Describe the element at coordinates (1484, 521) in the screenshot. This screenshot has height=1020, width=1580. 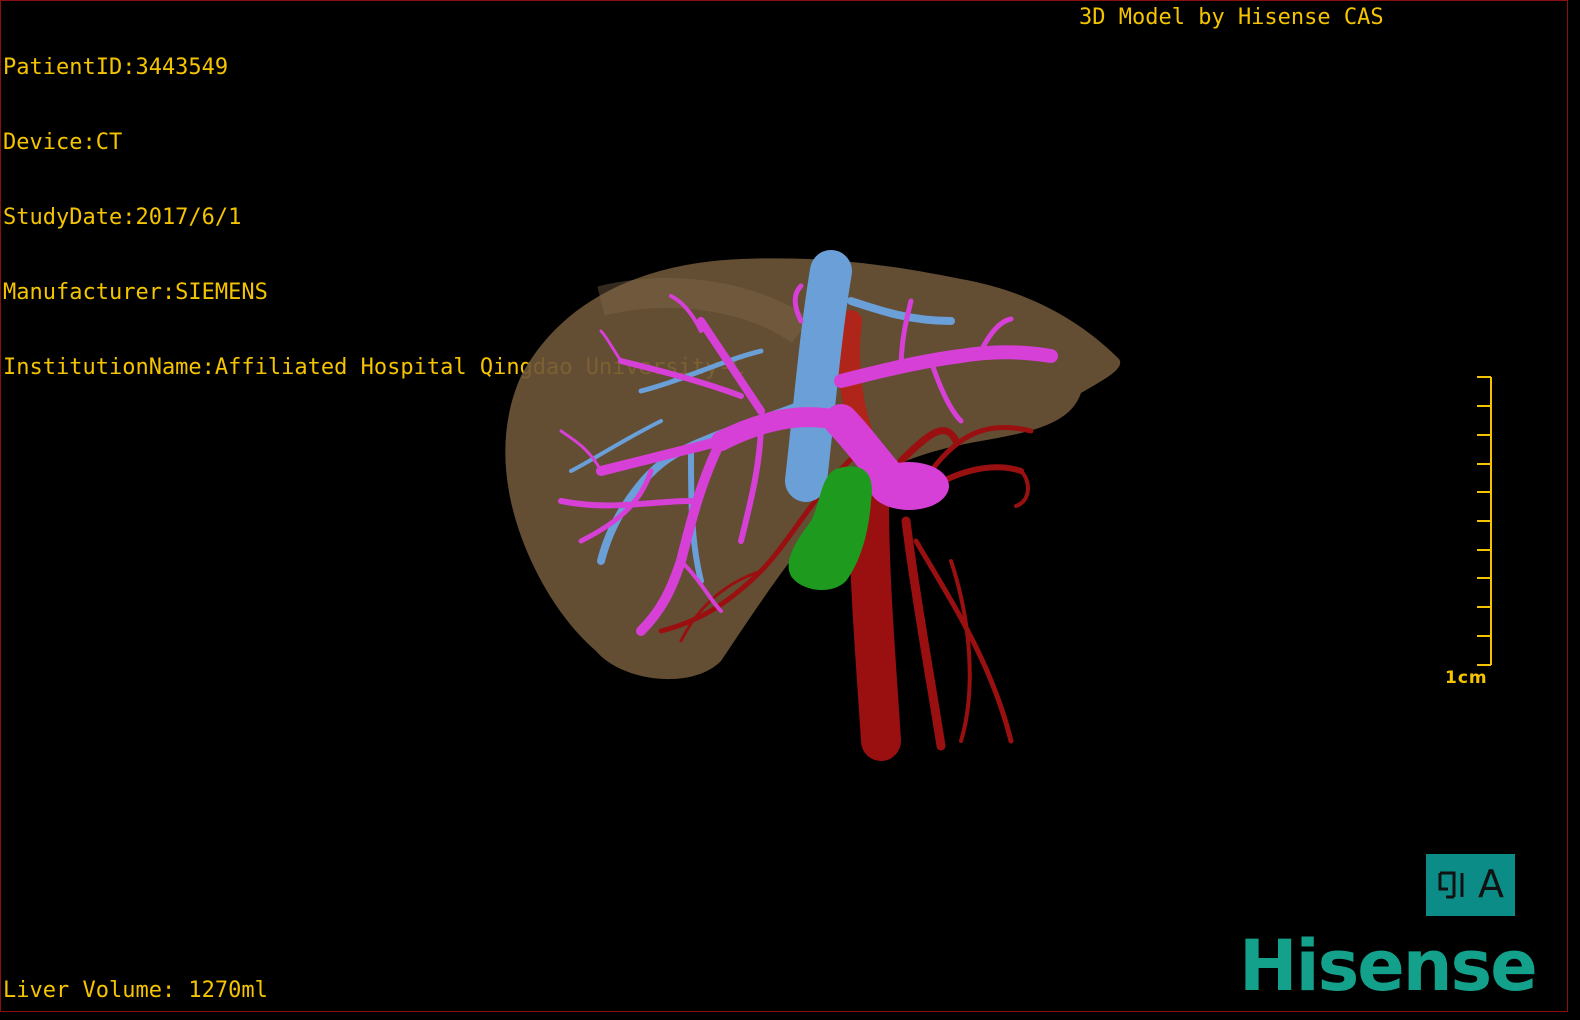
I see `scale-bar` at that location.